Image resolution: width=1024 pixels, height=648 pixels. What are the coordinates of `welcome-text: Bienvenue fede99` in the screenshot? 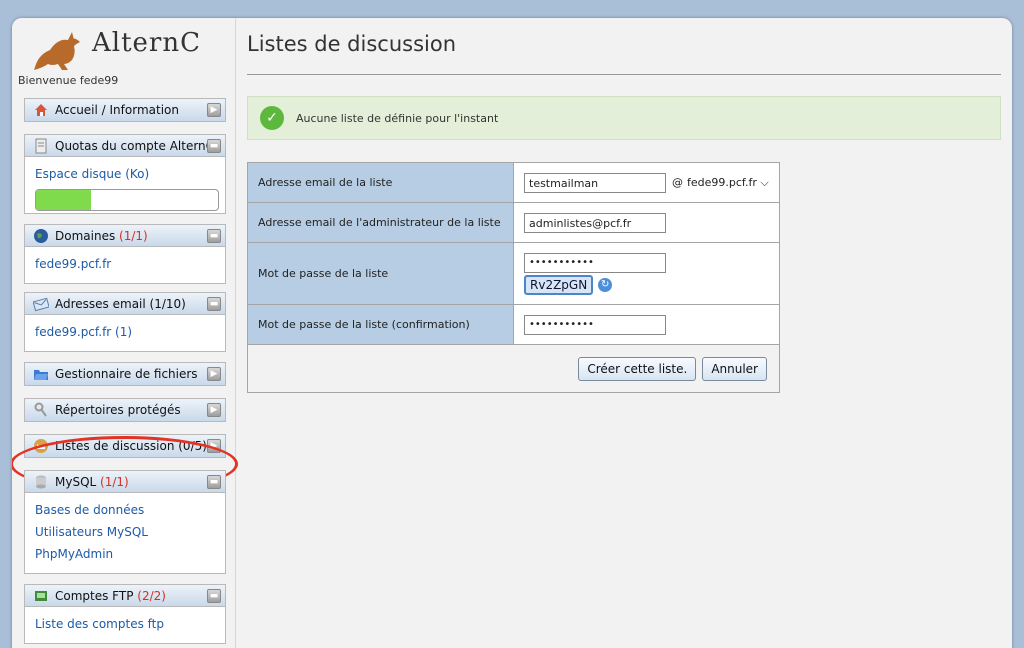 It's located at (68, 80).